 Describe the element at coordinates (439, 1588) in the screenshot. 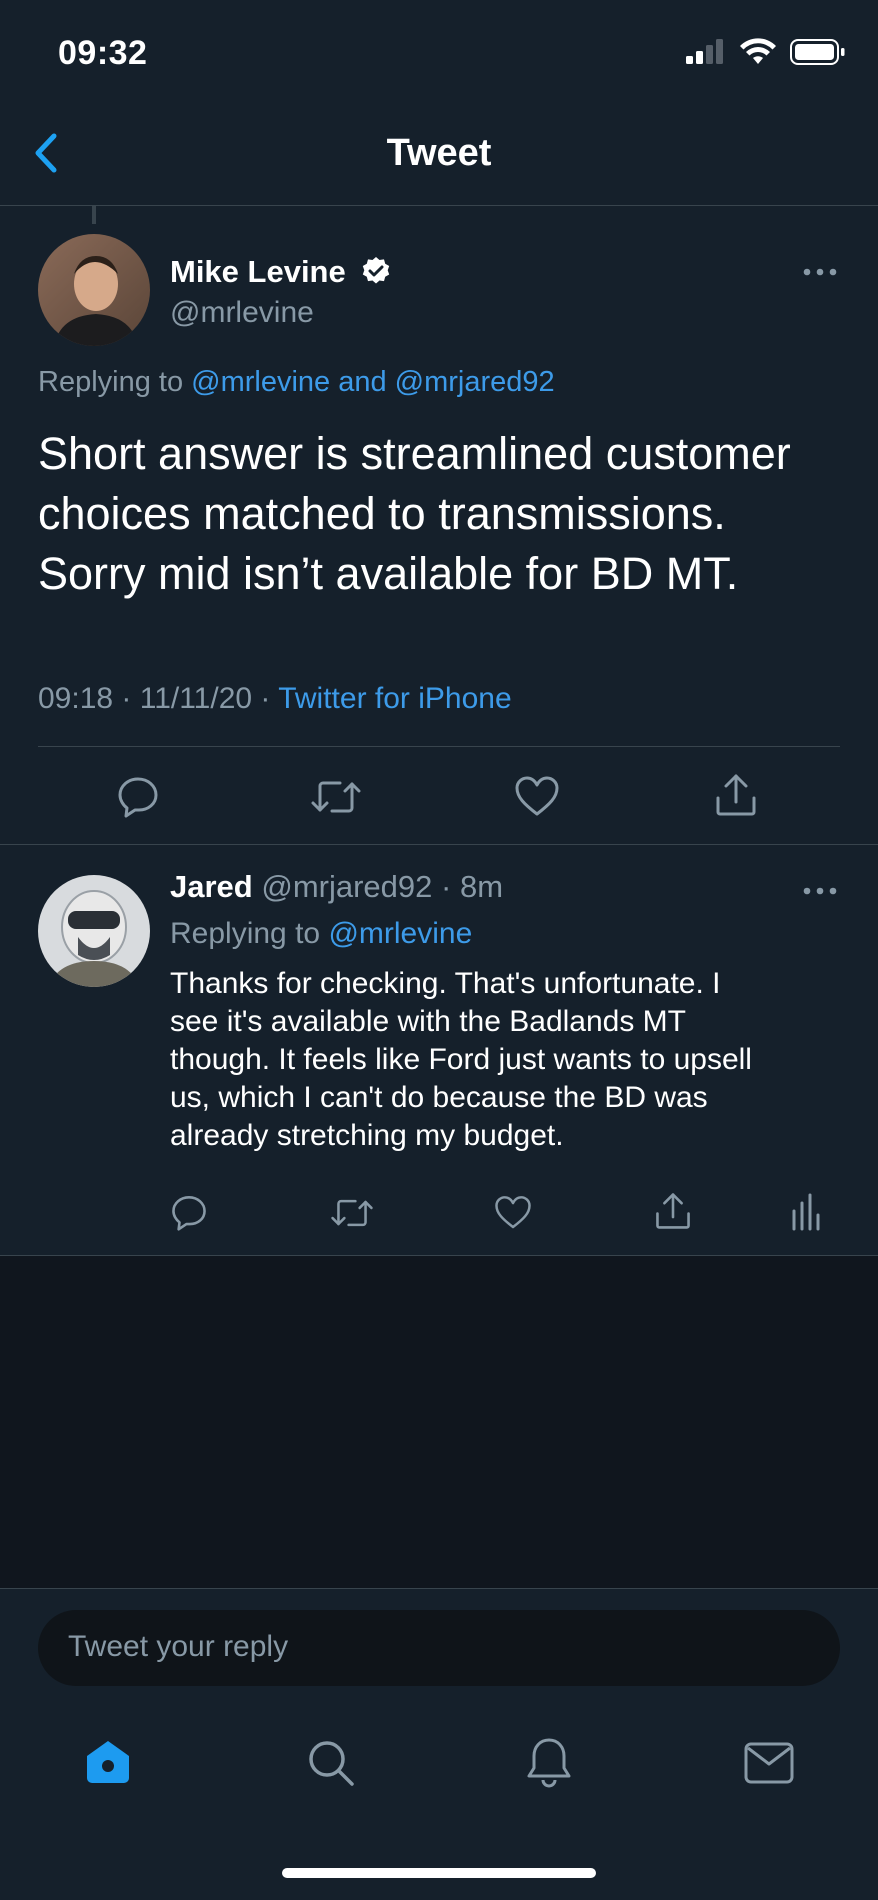

I see `compose-divider` at that location.